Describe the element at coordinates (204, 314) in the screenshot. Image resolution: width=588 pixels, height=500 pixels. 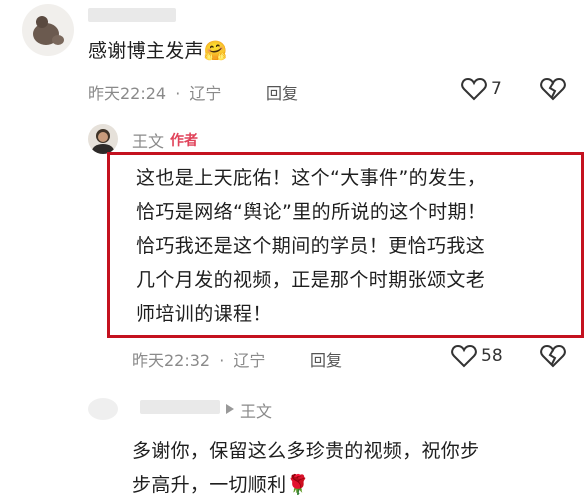
I see `reply-line: 师培训的课程！` at that location.